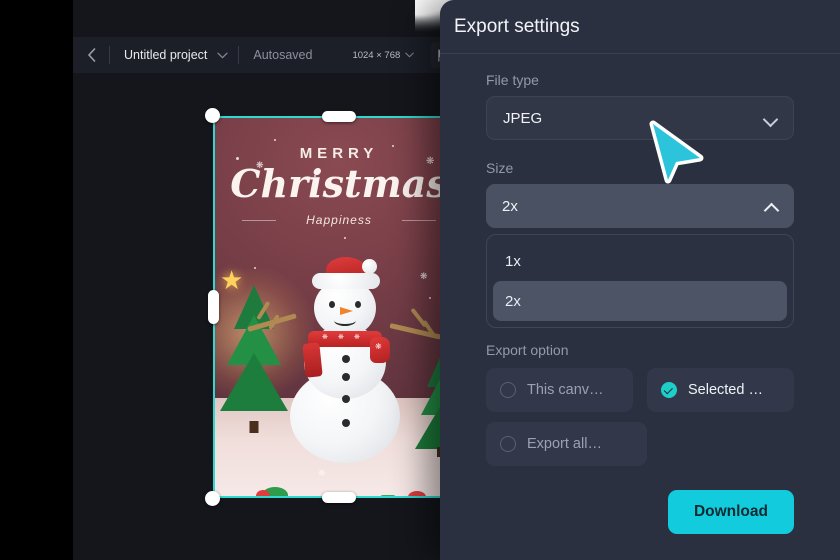 The image size is (840, 560). Describe the element at coordinates (640, 118) in the screenshot. I see `file-type-select: JPEG` at that location.